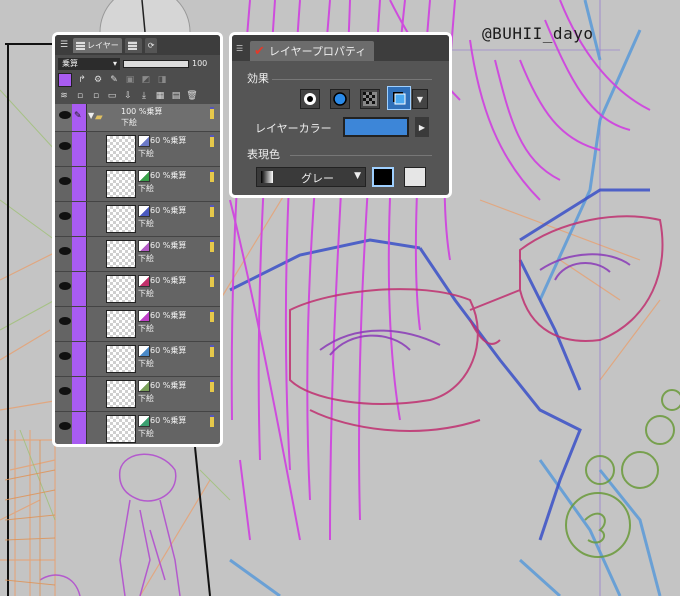  Describe the element at coordinates (383, 177) in the screenshot. I see `black-color-chip` at that location.